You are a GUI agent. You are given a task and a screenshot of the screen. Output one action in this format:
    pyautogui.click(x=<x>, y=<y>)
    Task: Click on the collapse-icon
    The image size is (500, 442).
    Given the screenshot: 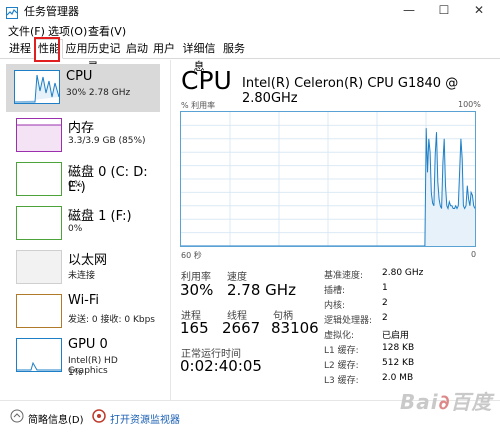 What is the action you would take?
    pyautogui.click(x=17, y=417)
    